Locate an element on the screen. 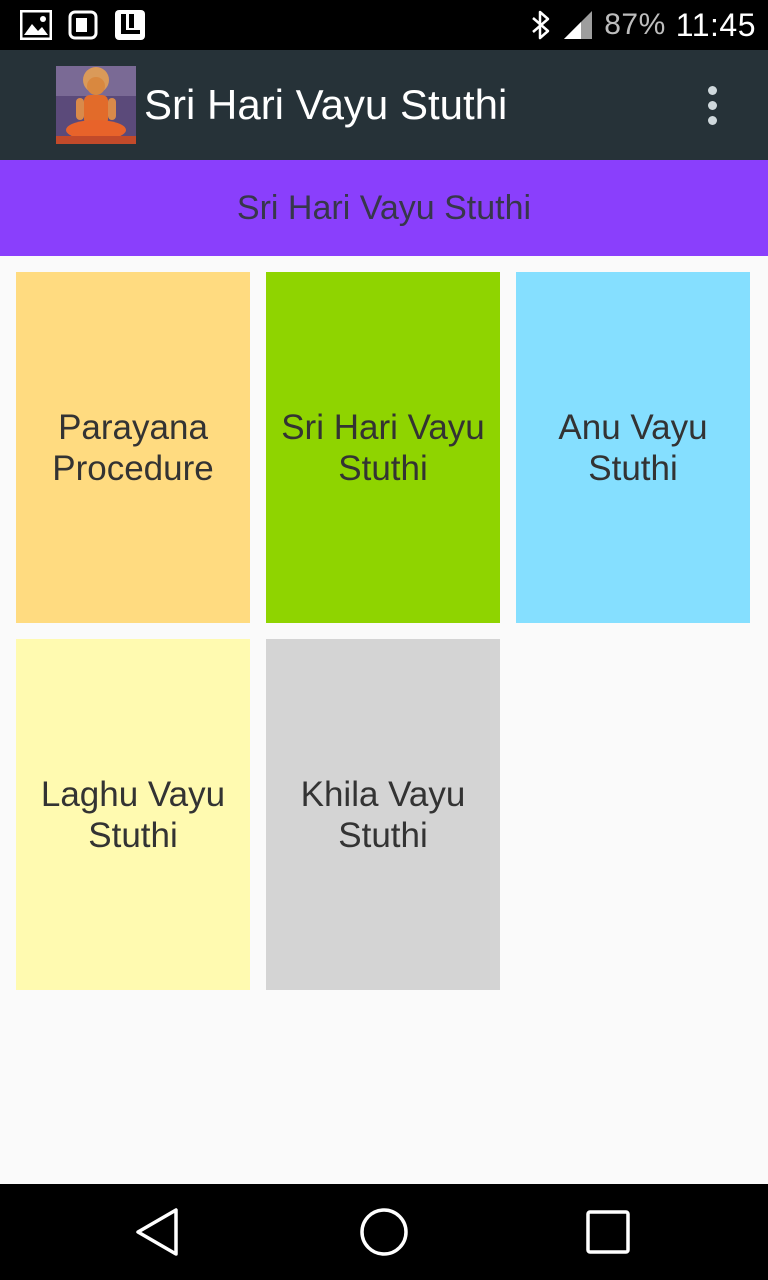  tile-anu-vayu-stuthi: Anu Vayu Stuthi is located at coordinates (633, 447).